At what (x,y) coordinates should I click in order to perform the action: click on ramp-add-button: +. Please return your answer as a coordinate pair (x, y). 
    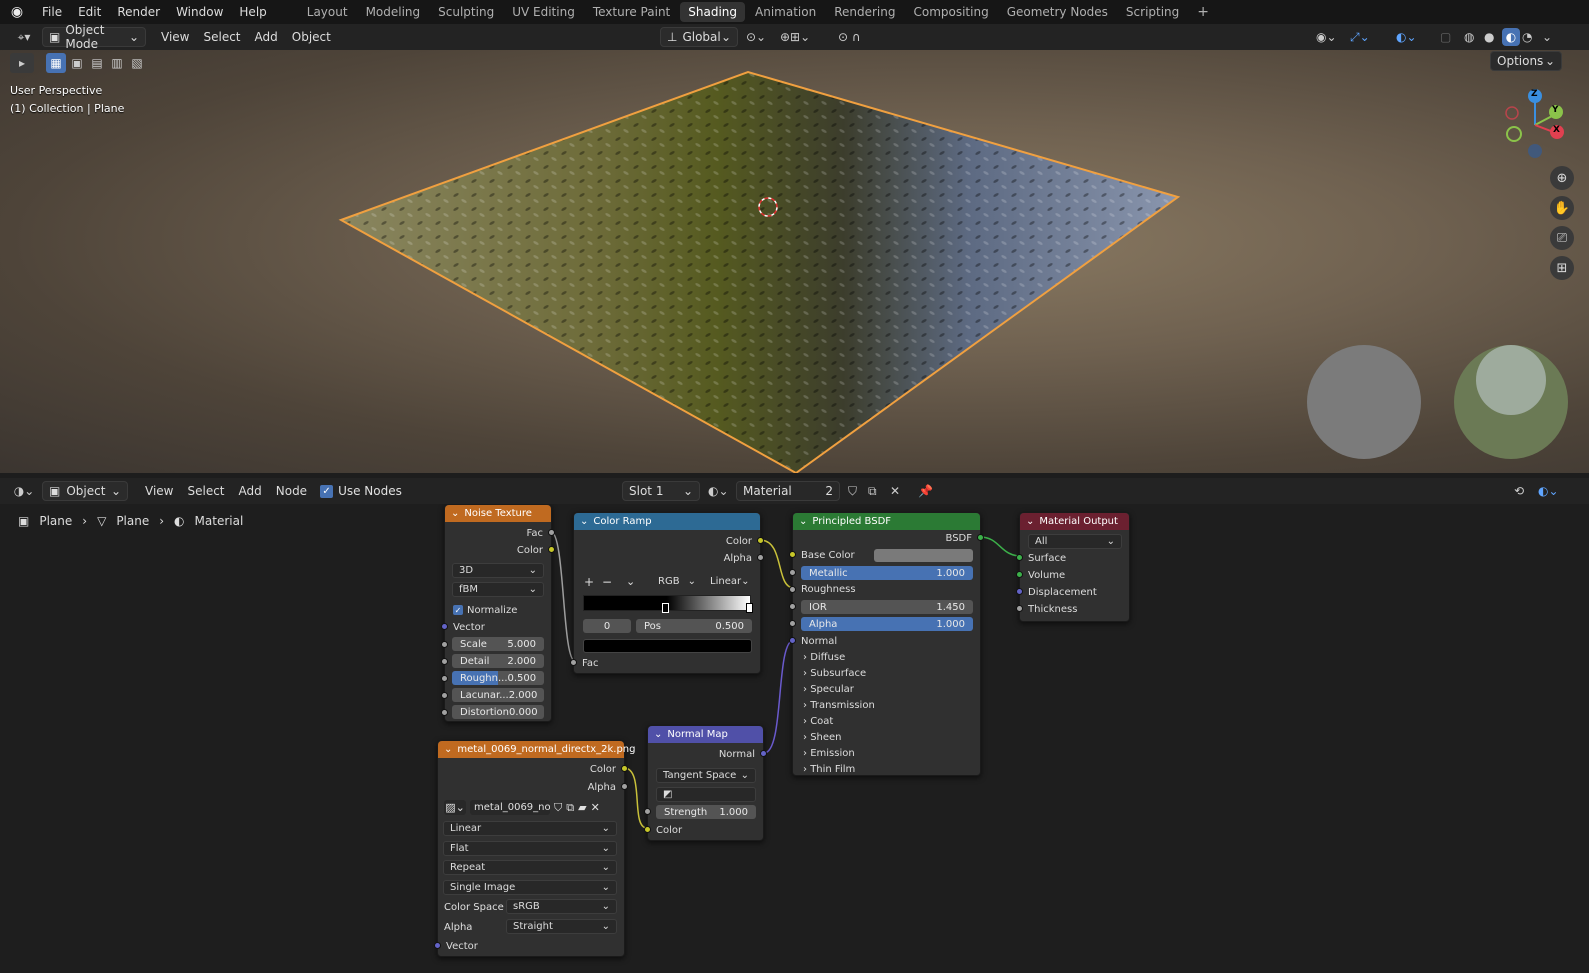
    Looking at the image, I should click on (589, 582).